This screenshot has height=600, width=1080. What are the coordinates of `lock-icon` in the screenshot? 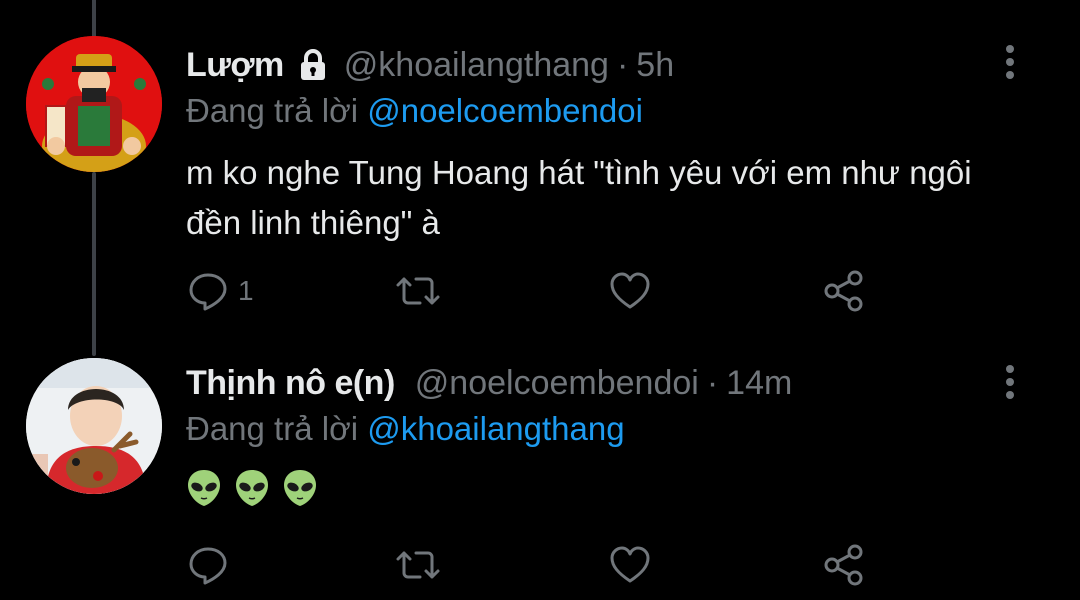 It's located at (313, 65).